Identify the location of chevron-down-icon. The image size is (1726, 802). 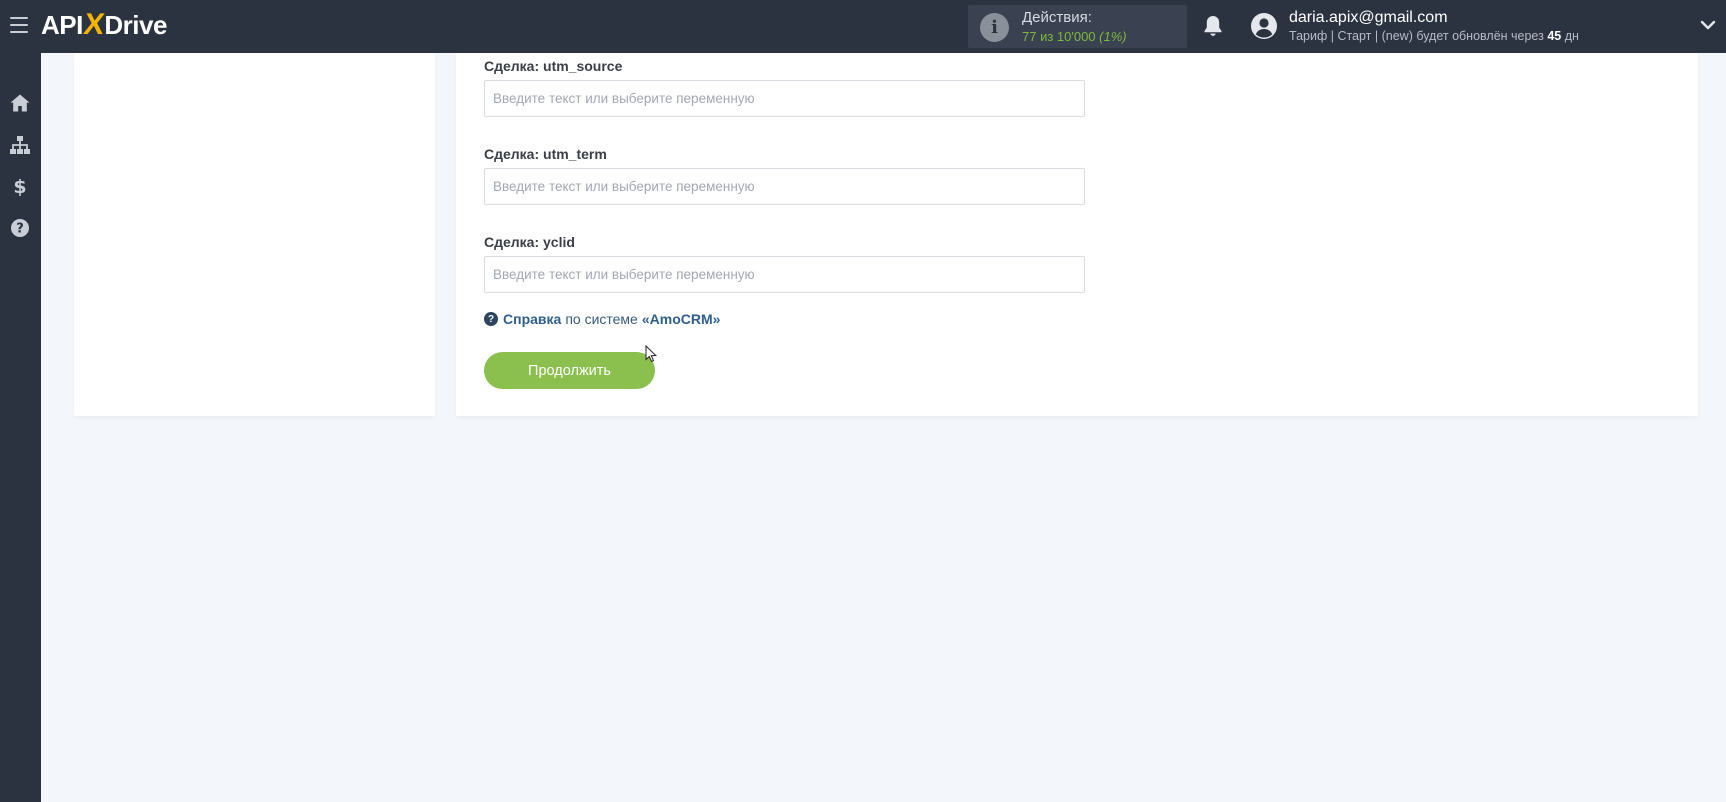
(1708, 25).